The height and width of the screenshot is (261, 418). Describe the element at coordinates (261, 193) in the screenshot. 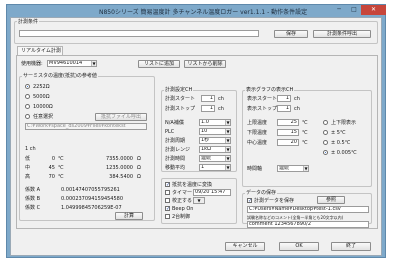

I see `save-group-label: データの保存` at that location.